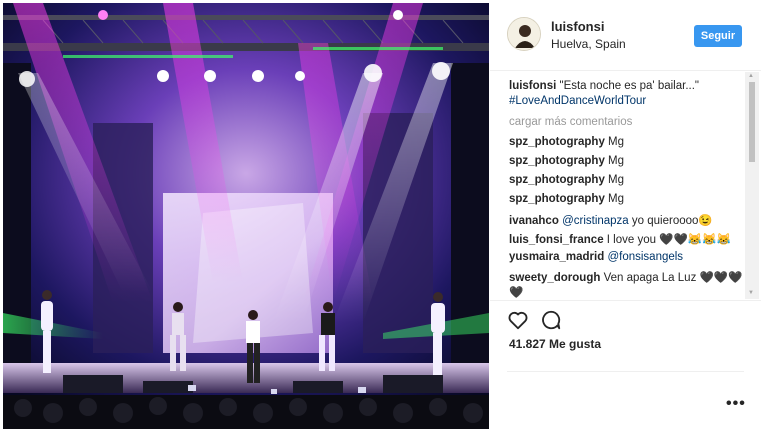 This screenshot has height=432, width=761. I want to click on like-count: 41.827 Me gusta, so click(555, 344).